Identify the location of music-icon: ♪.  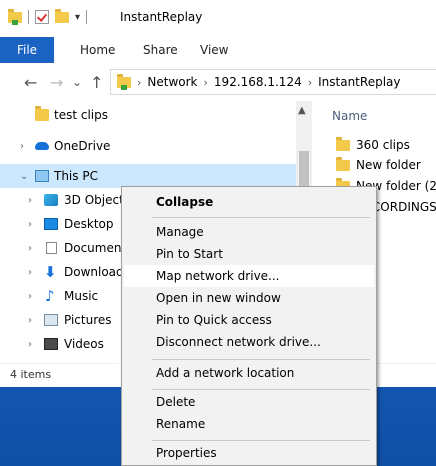
(50, 296).